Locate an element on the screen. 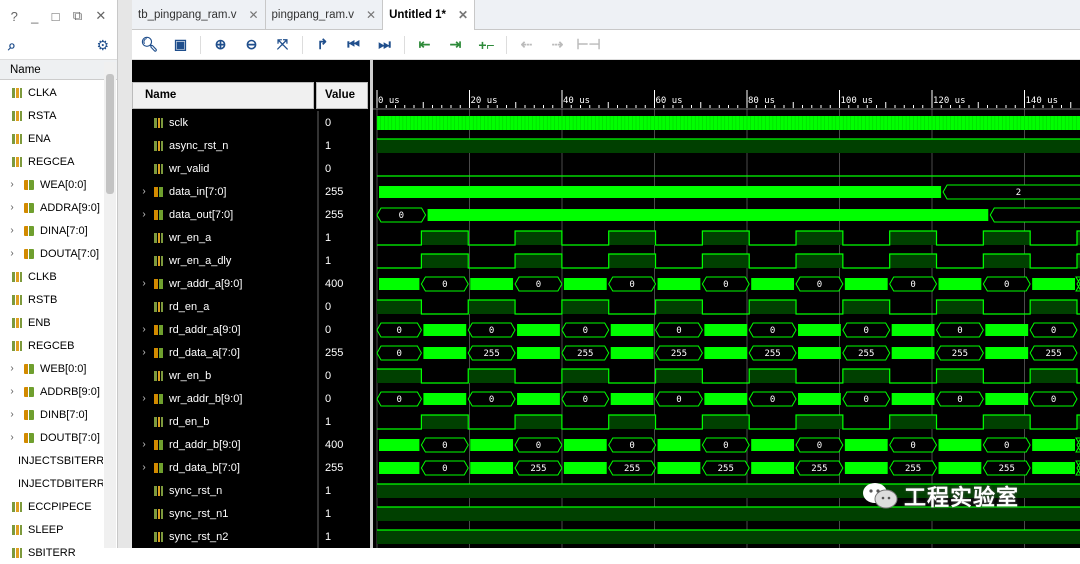  go-to-time-zero-icon: ⏮ is located at coordinates (353, 45).